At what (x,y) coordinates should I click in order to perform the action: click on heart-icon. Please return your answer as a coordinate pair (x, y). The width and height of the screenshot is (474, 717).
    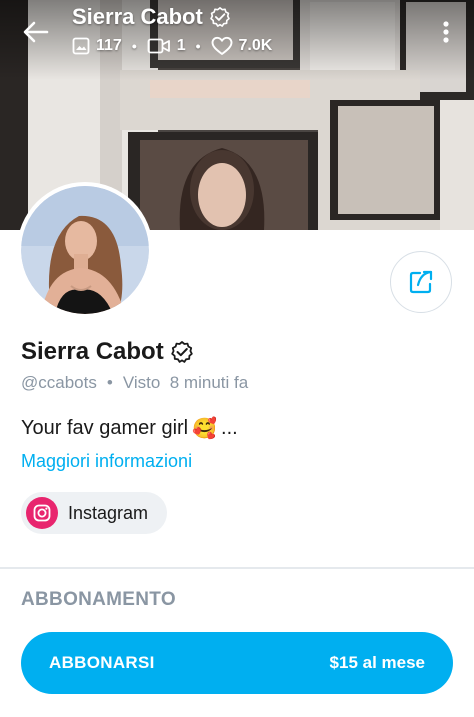
    Looking at the image, I should click on (221, 45).